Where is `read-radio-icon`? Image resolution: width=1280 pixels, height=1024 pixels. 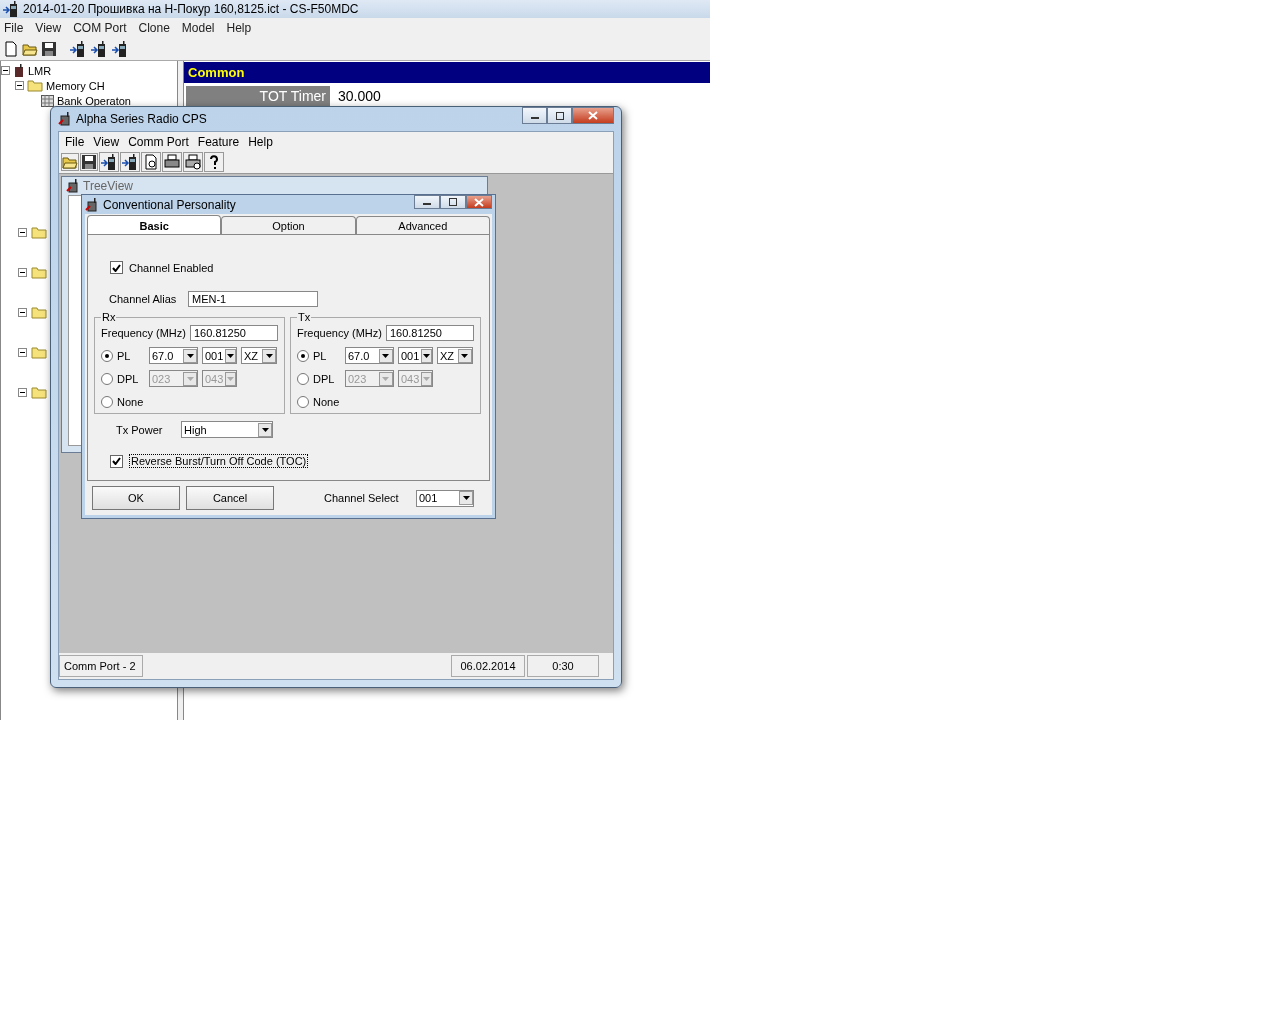
read-radio-icon is located at coordinates (78, 49).